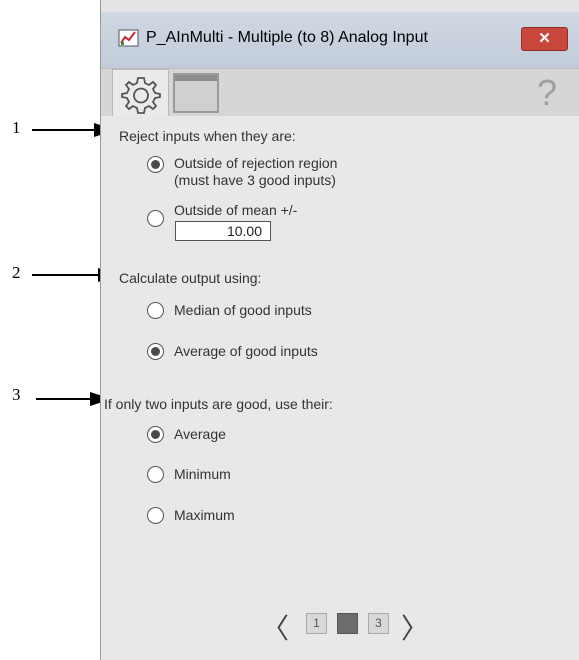  Describe the element at coordinates (16, 127) in the screenshot. I see `callout-1-number: 1` at that location.